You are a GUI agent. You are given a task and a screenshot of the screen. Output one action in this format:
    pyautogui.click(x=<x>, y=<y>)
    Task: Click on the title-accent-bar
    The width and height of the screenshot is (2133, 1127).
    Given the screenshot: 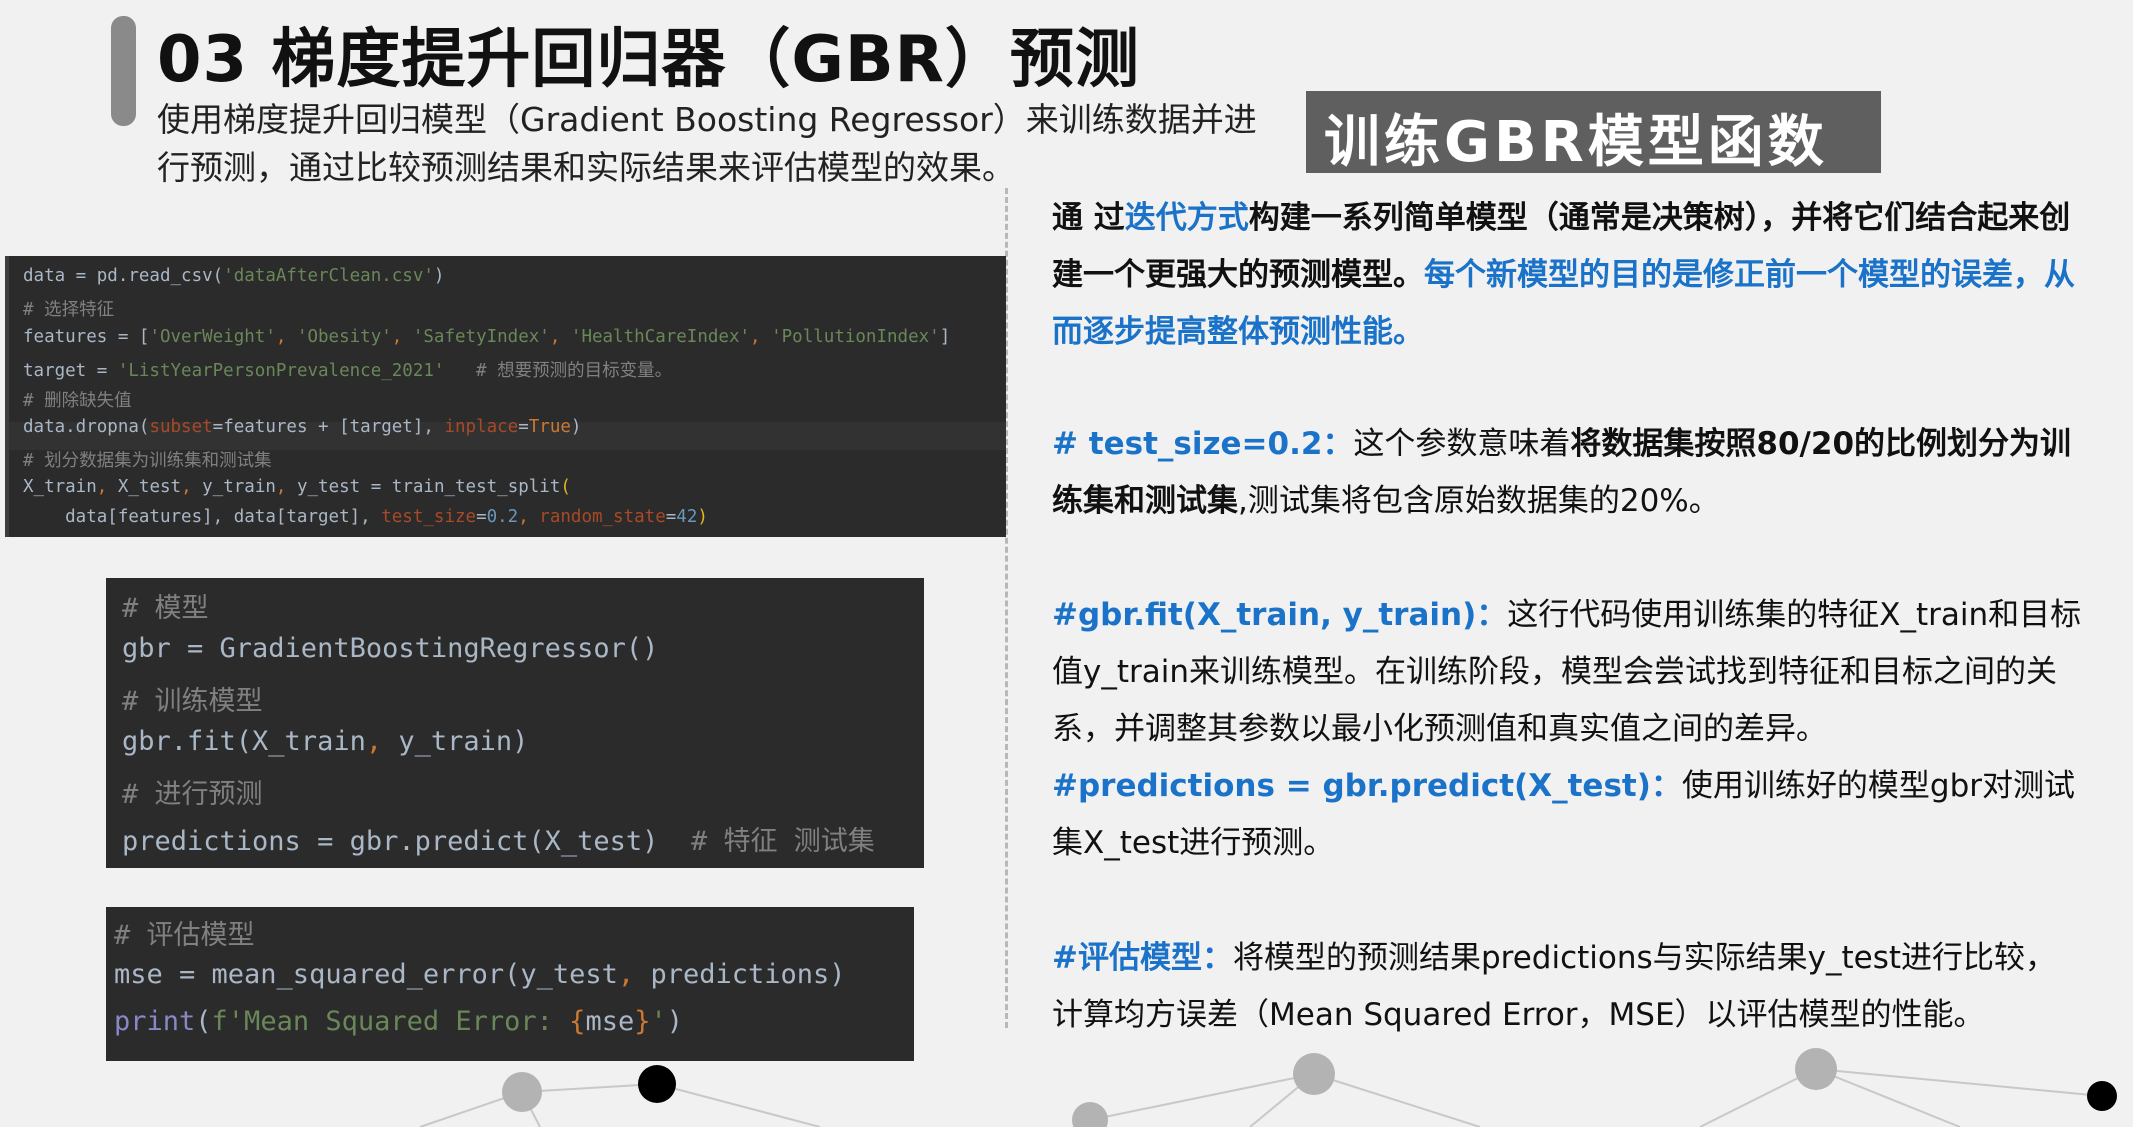 What is the action you would take?
    pyautogui.click(x=123, y=71)
    